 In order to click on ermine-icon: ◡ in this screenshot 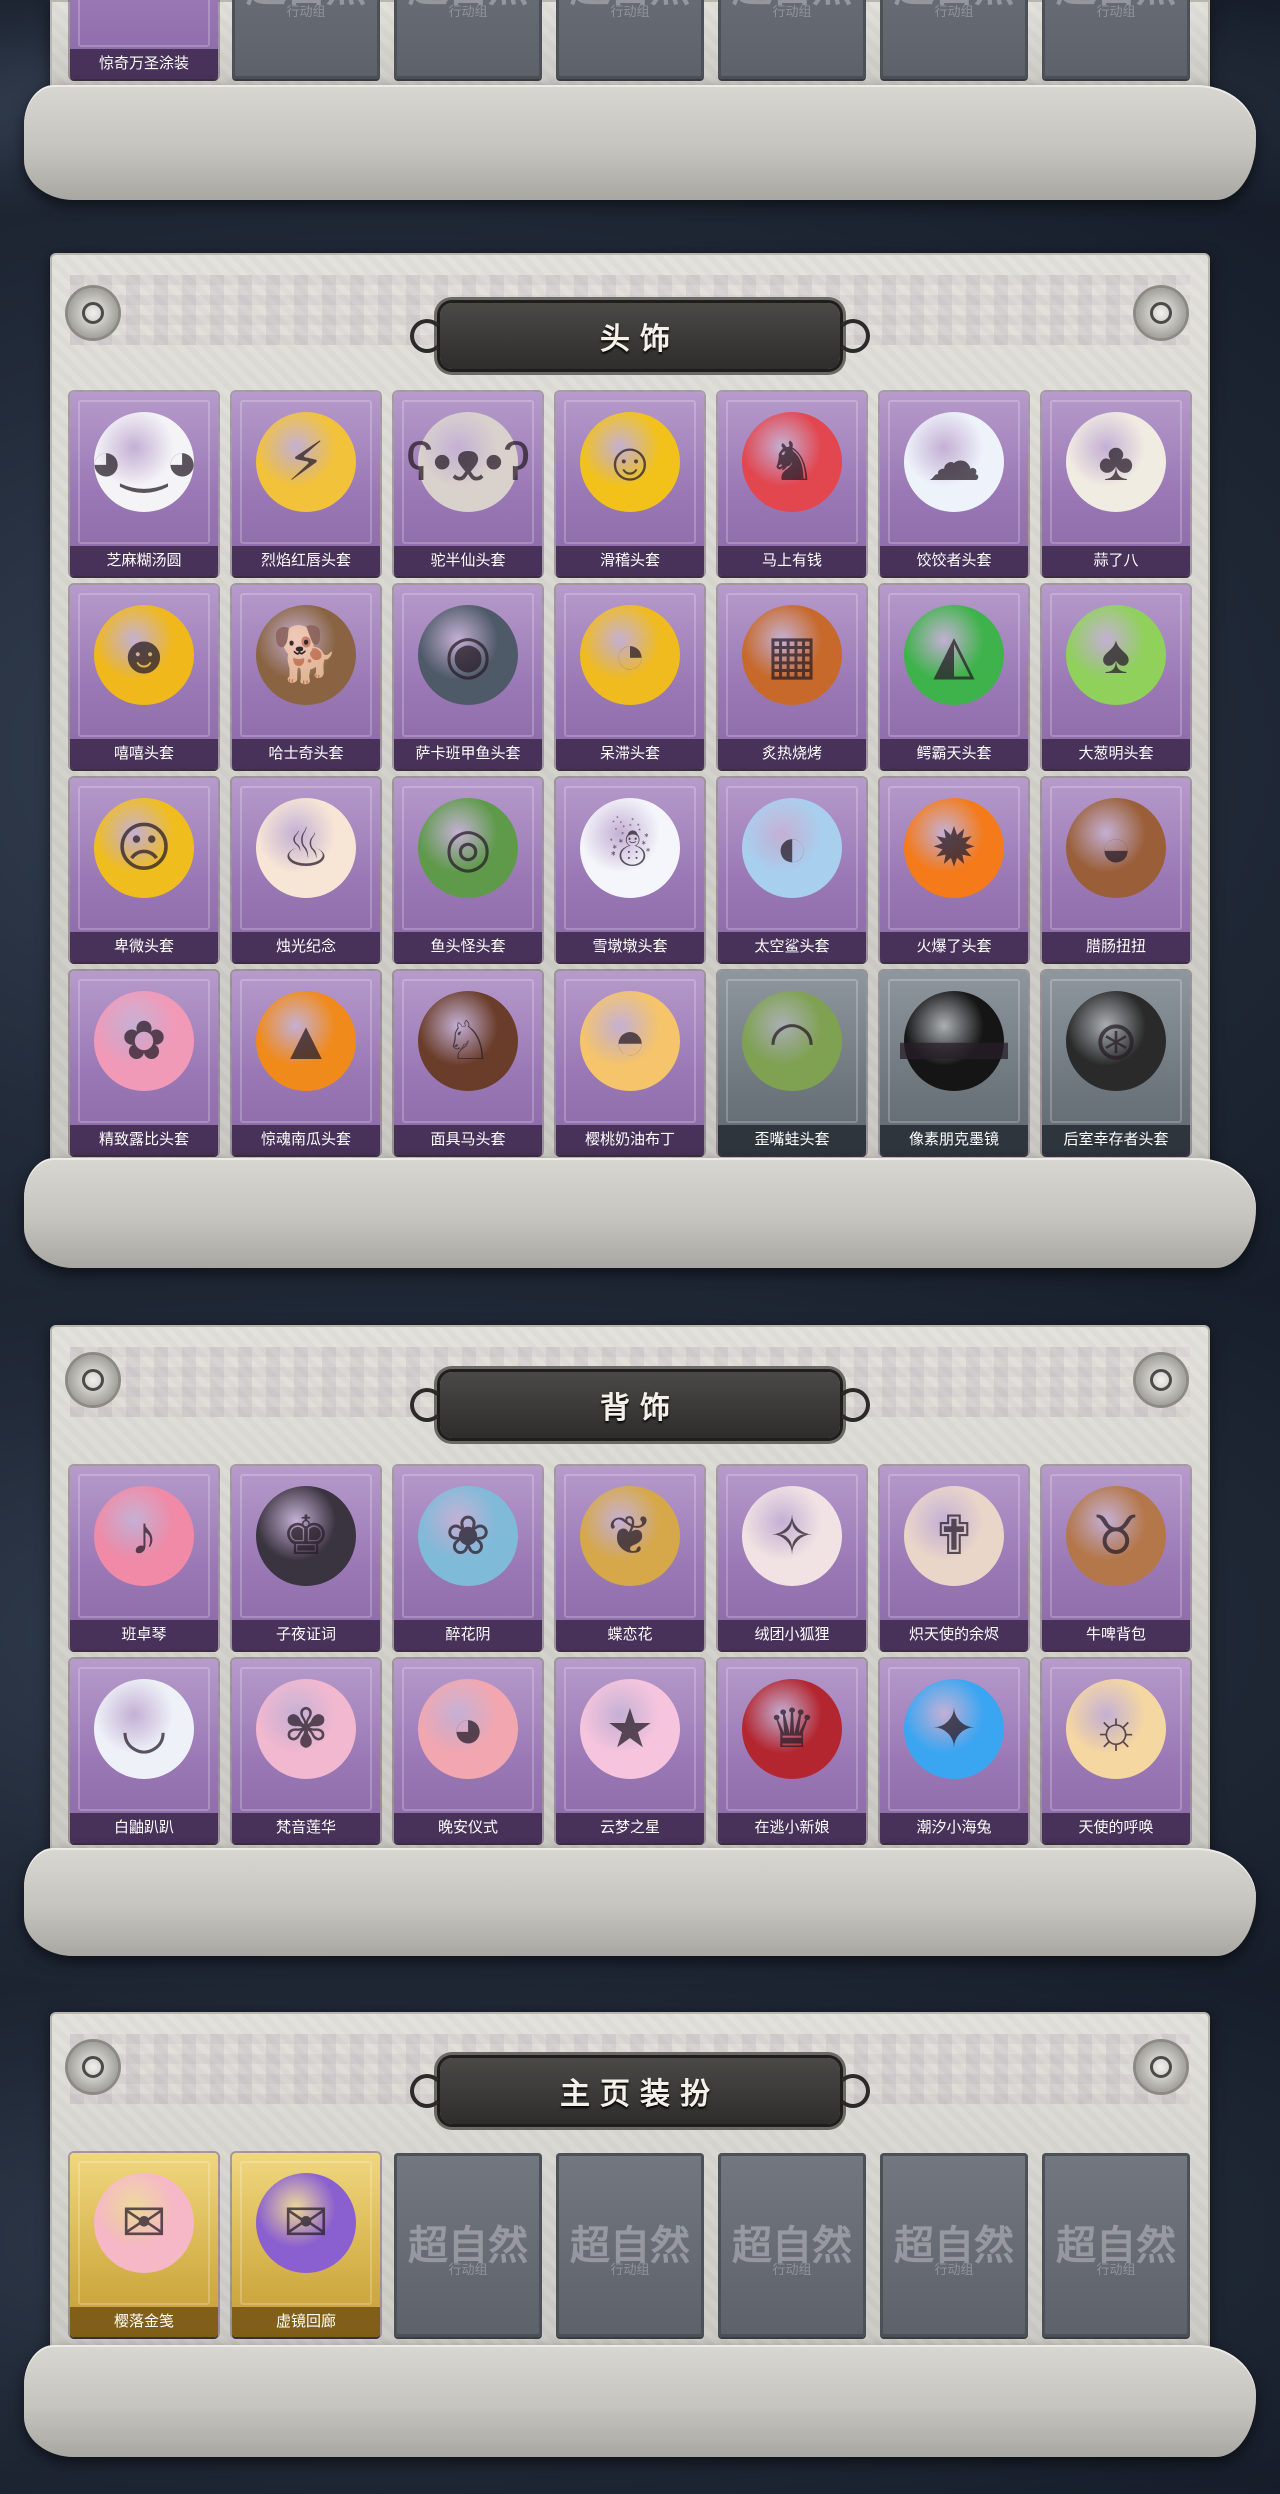, I will do `click(144, 1729)`.